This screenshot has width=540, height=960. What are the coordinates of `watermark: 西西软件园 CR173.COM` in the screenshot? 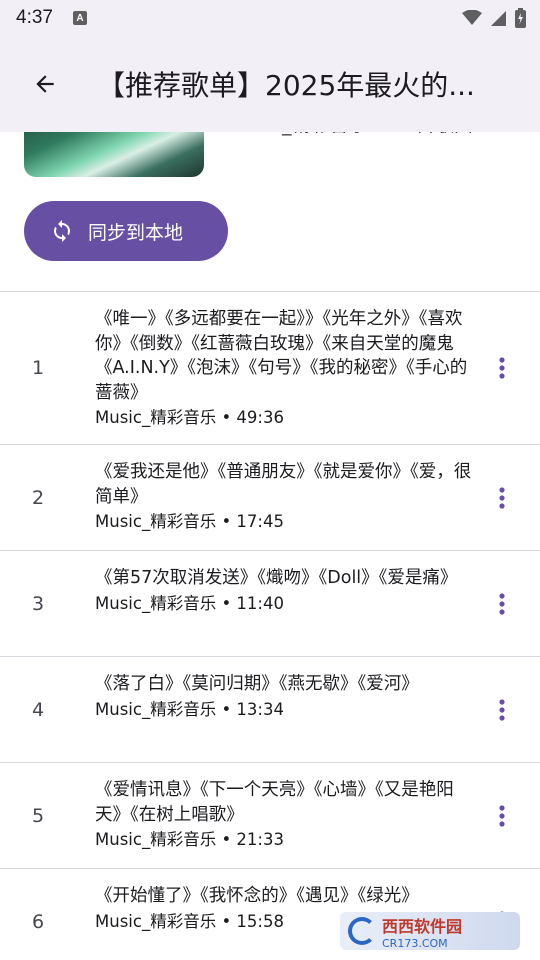 It's located at (430, 931).